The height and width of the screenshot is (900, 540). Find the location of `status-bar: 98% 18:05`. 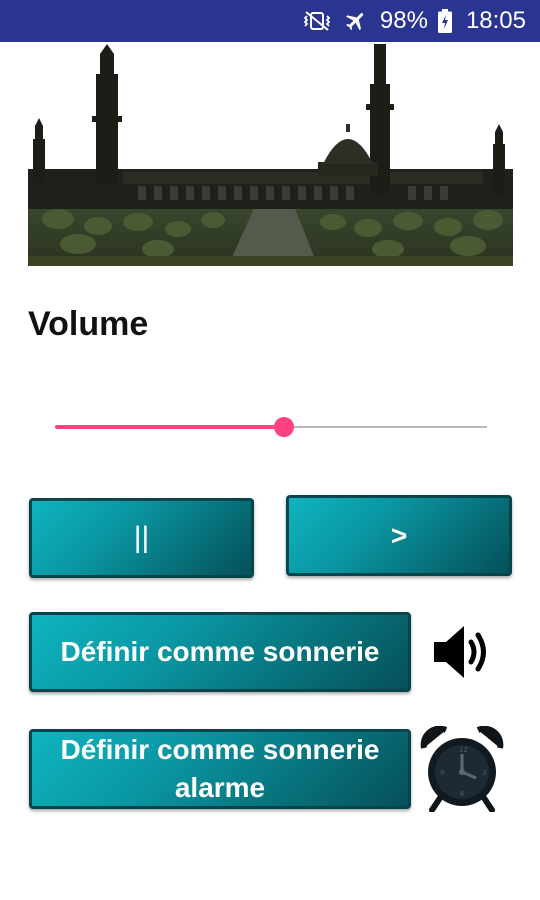

status-bar: 98% 18:05 is located at coordinates (270, 21).